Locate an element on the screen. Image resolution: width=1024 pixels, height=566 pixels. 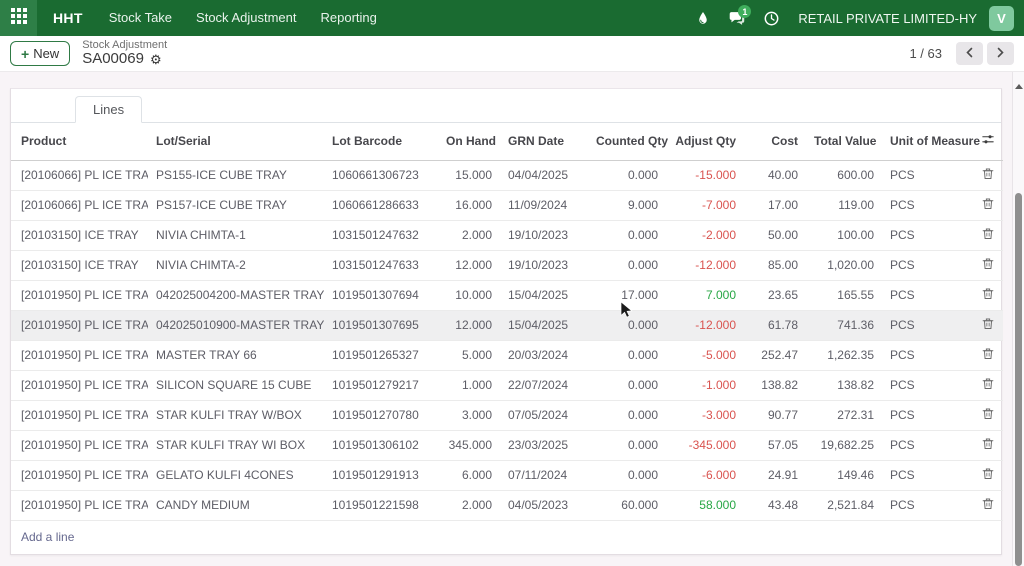
user-avatar: V is located at coordinates (1001, 18).